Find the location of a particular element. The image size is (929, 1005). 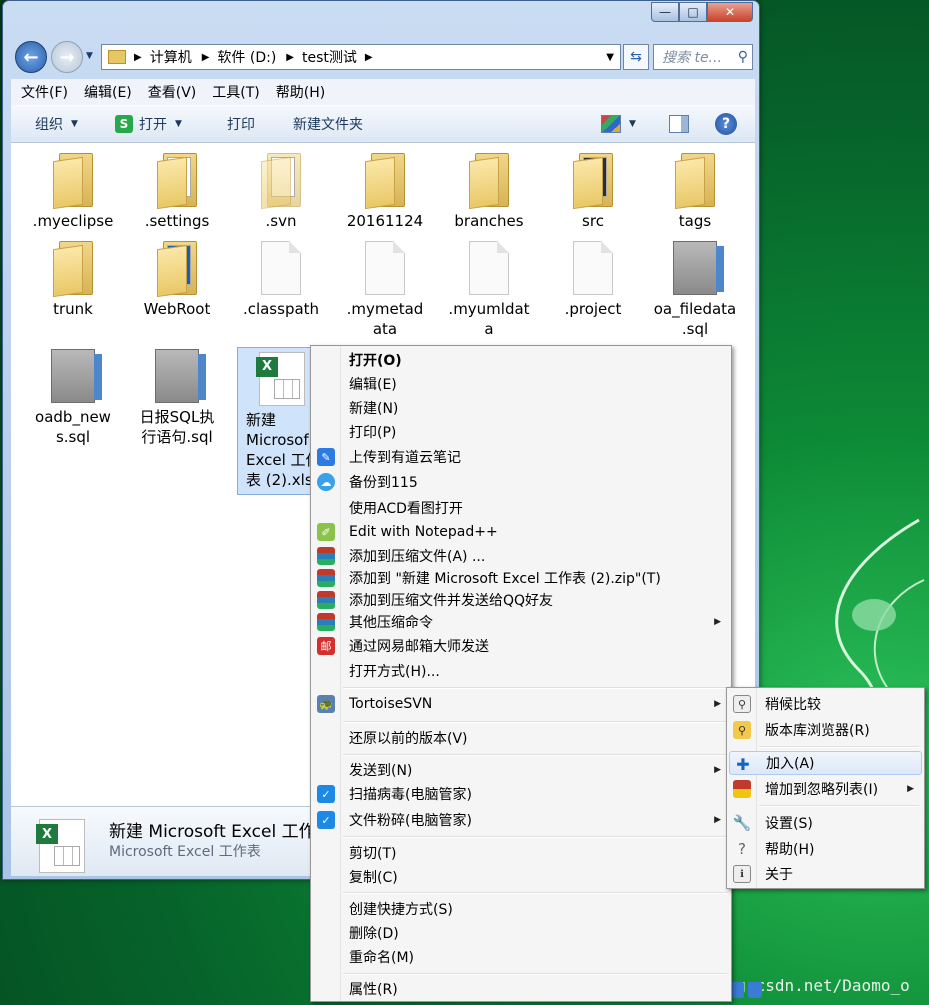

excel-file-icon: X is located at coordinates (60, 846).